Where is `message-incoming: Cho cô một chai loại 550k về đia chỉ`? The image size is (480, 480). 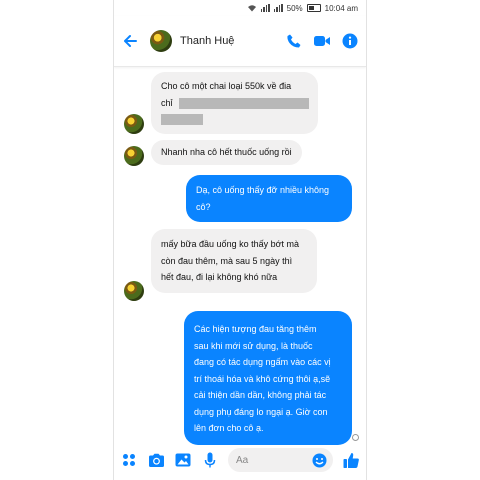 message-incoming: Cho cô một chai loại 550k về đia chỉ is located at coordinates (234, 103).